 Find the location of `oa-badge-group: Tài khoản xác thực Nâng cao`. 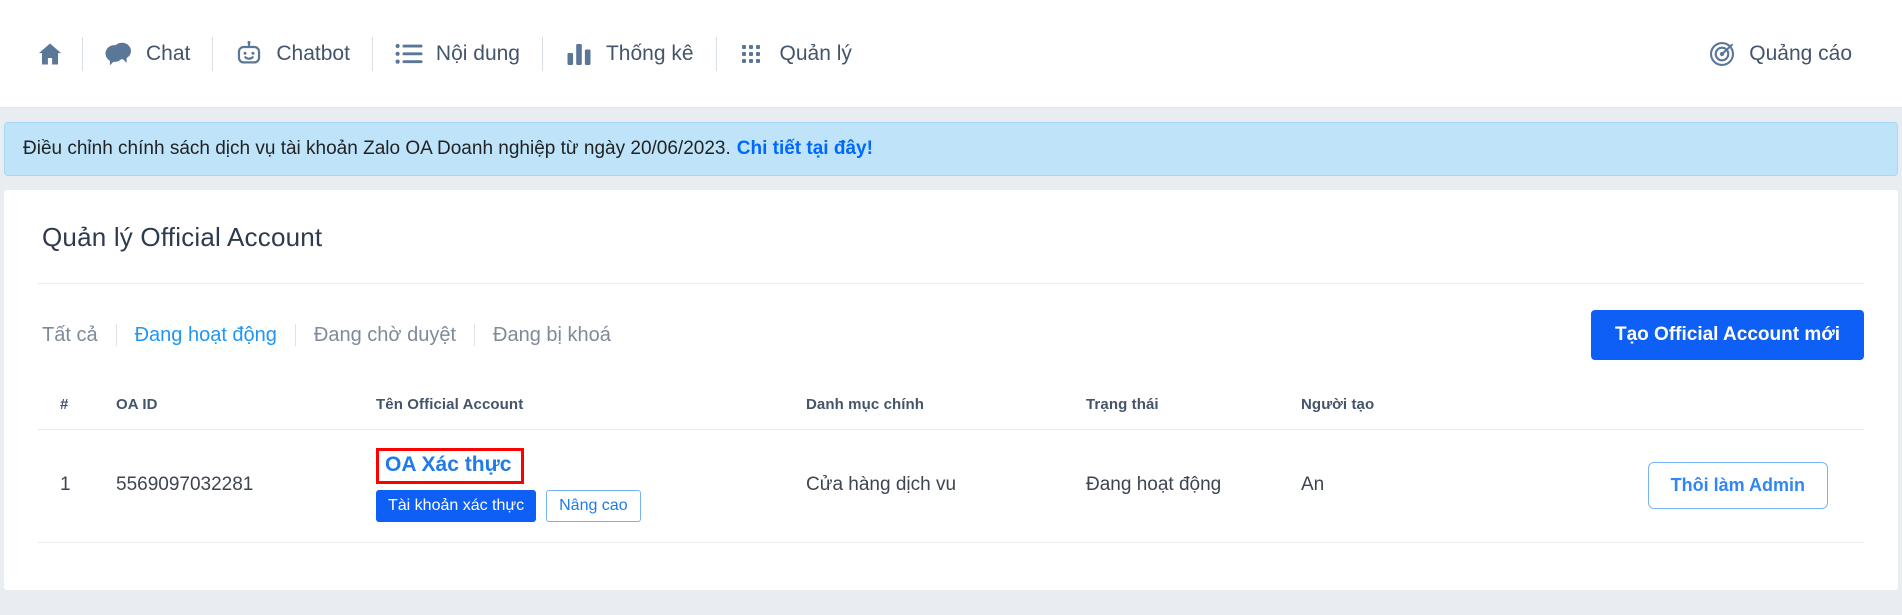

oa-badge-group: Tài khoản xác thực Nâng cao is located at coordinates (591, 506).